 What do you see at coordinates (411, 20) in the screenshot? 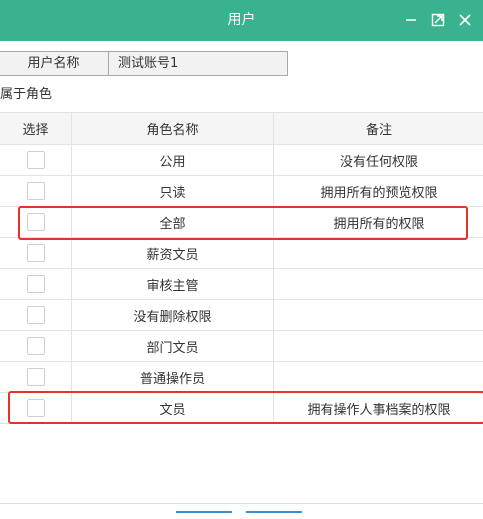
I see `minimize-icon` at bounding box center [411, 20].